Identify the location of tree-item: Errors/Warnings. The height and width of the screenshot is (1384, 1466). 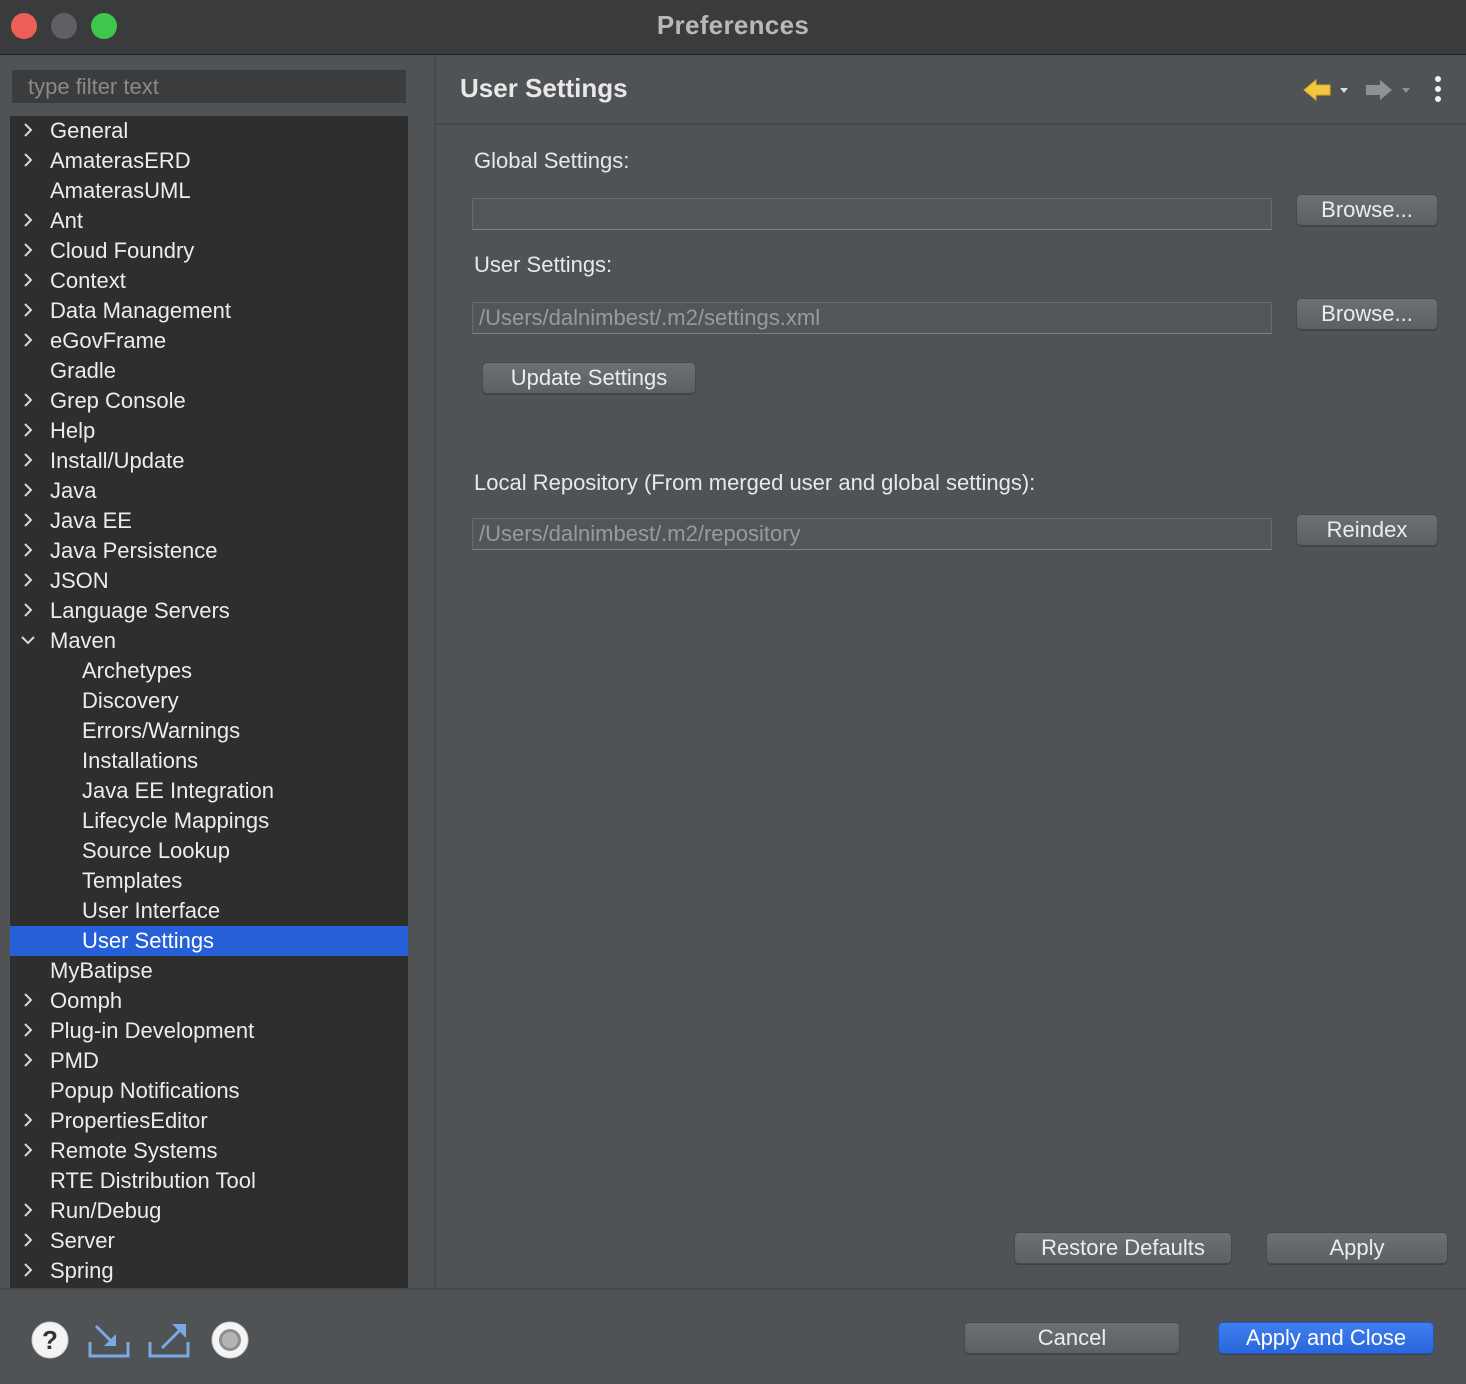
(209, 731).